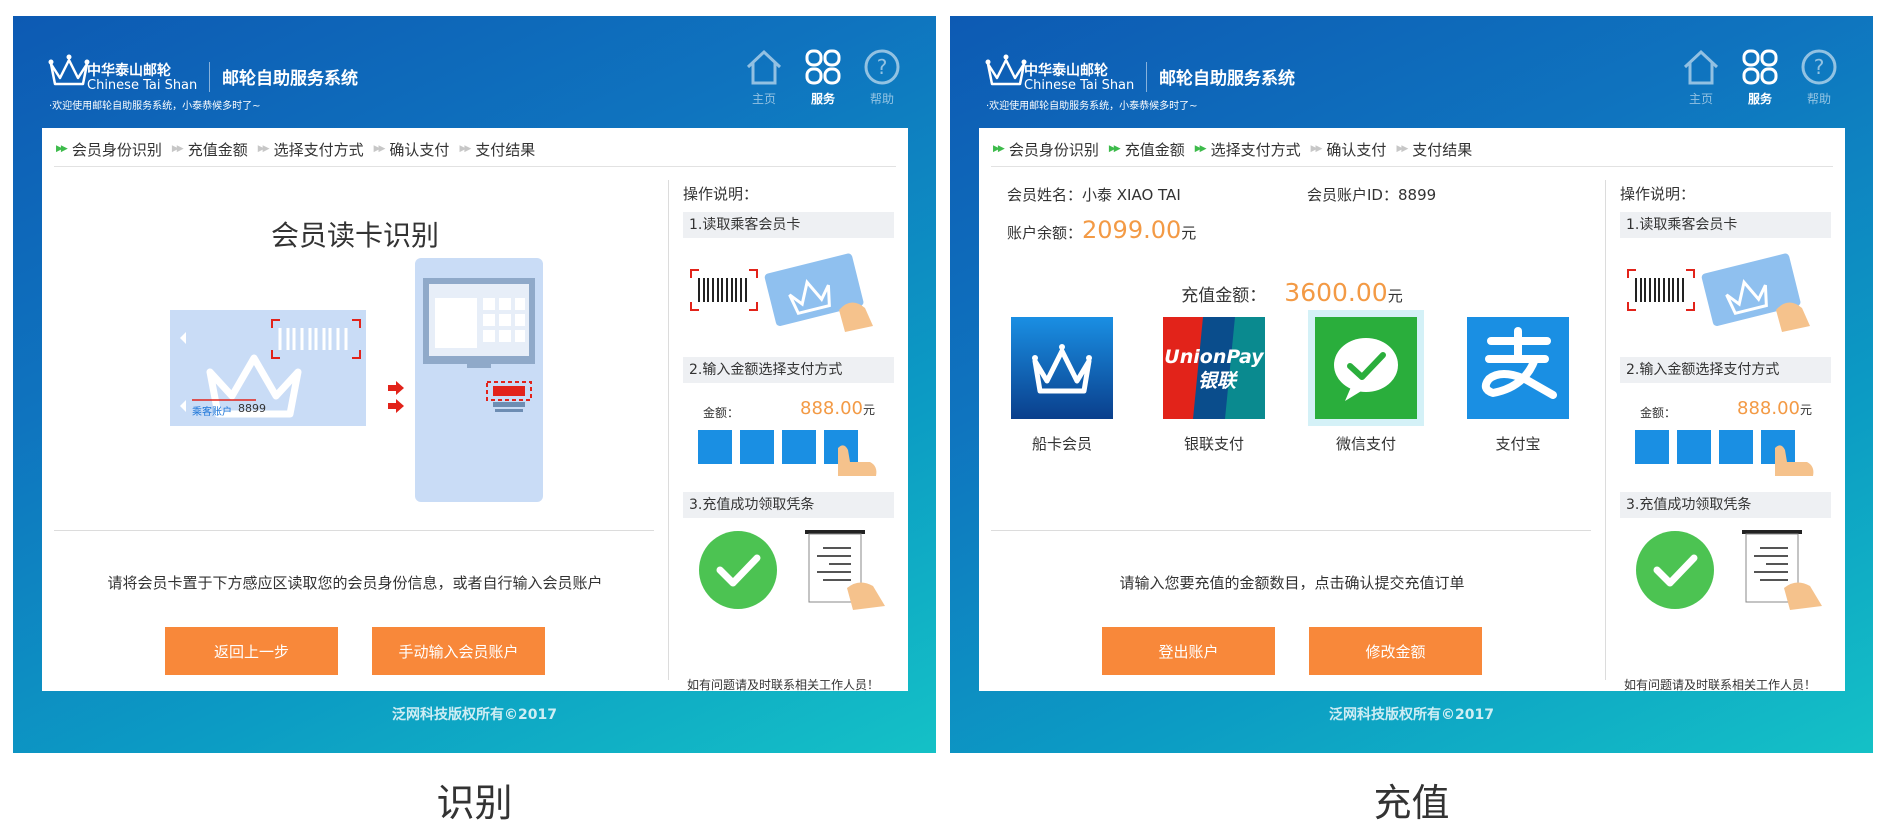 This screenshot has height=831, width=1890. Describe the element at coordinates (1395, 651) in the screenshot. I see `modify-amount-button: 修改金额` at that location.